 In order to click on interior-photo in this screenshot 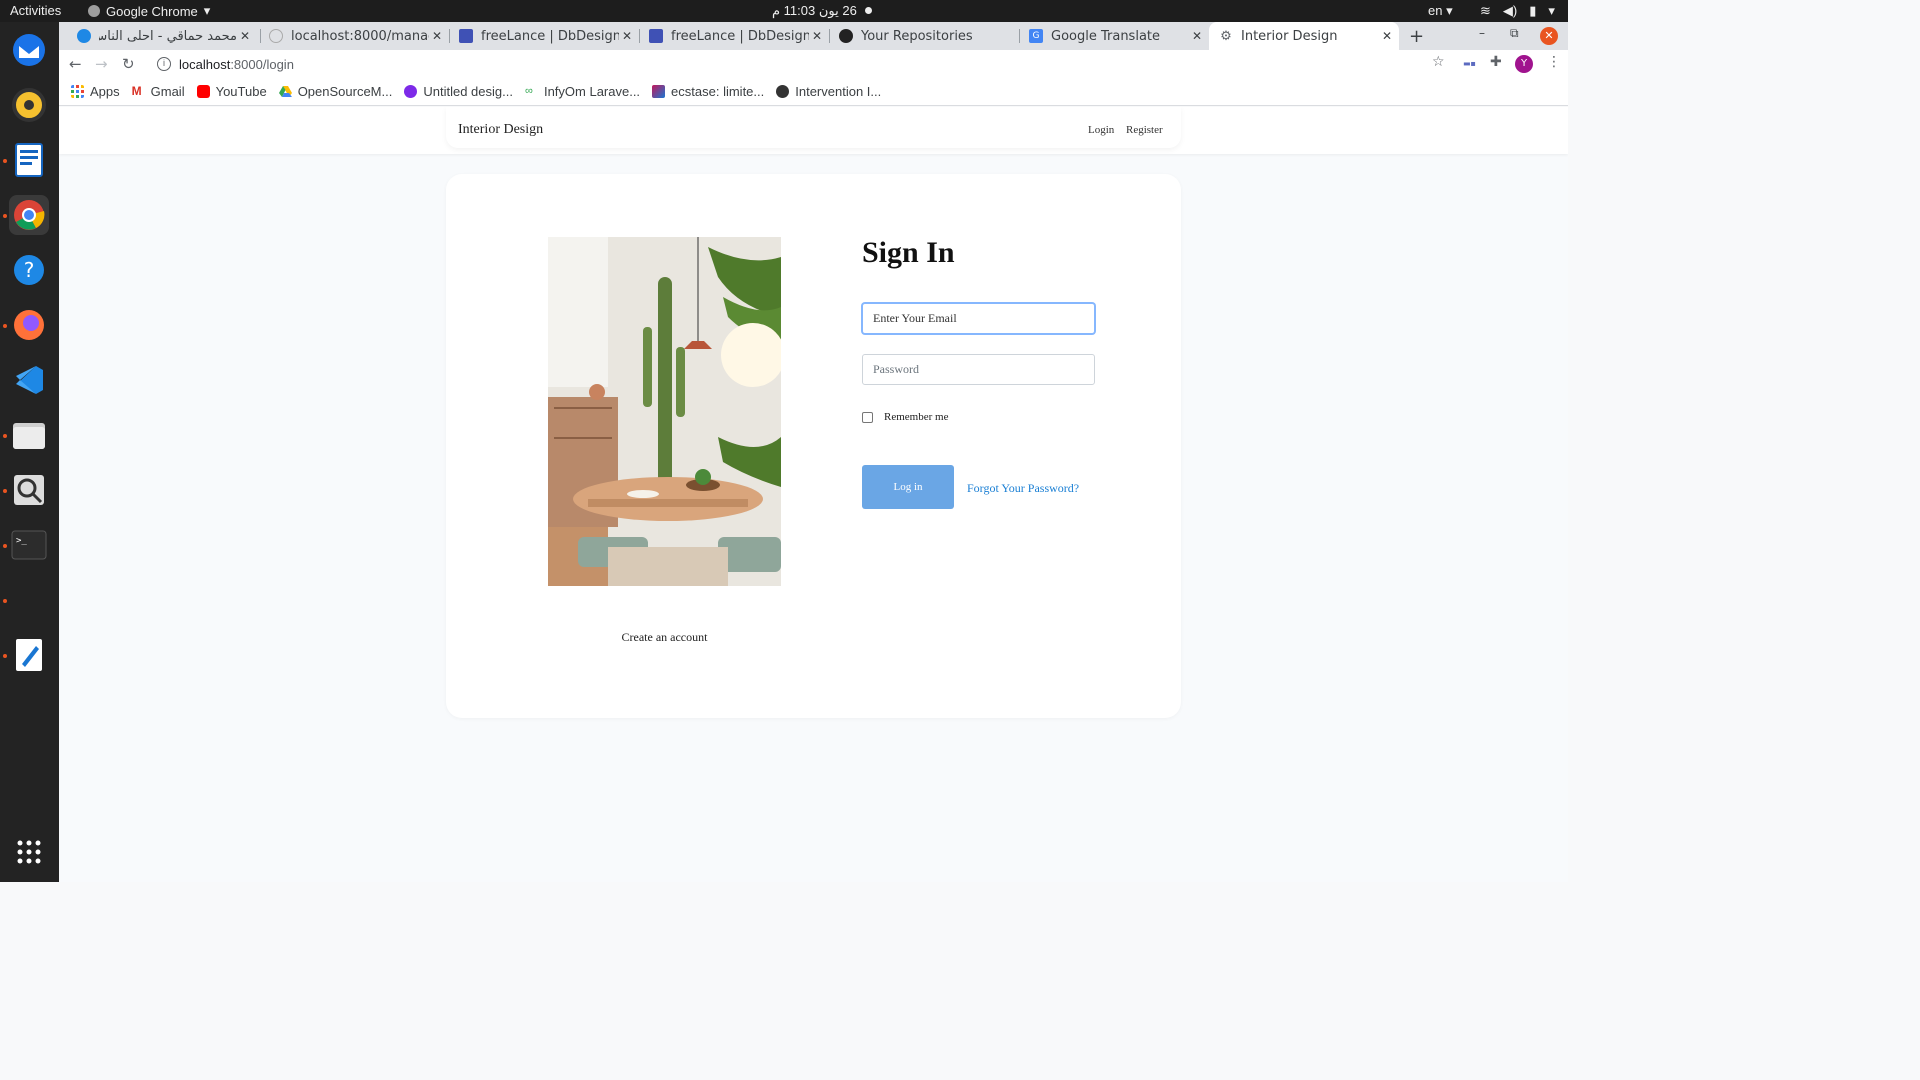, I will do `click(664, 411)`.